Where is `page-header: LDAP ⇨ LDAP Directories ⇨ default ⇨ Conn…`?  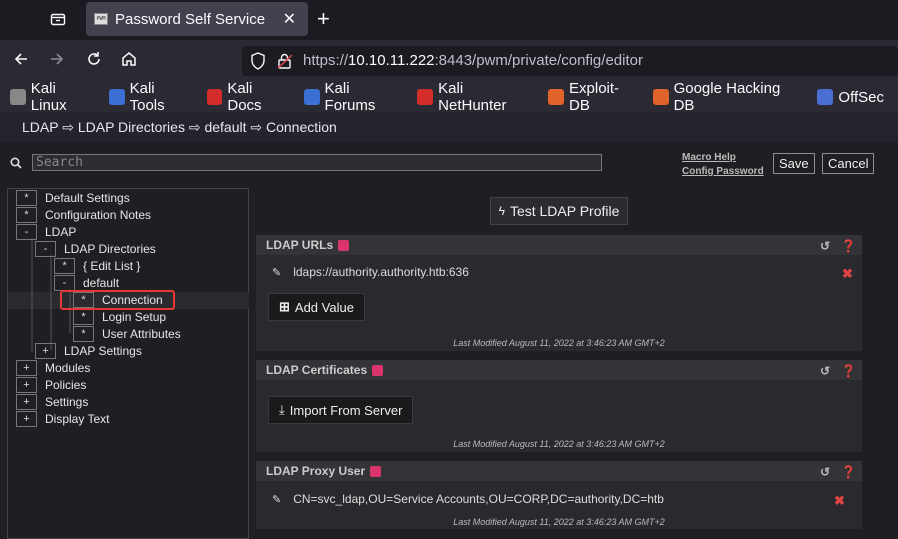
page-header: LDAP ⇨ LDAP Directories ⇨ default ⇨ Conn… is located at coordinates (449, 127).